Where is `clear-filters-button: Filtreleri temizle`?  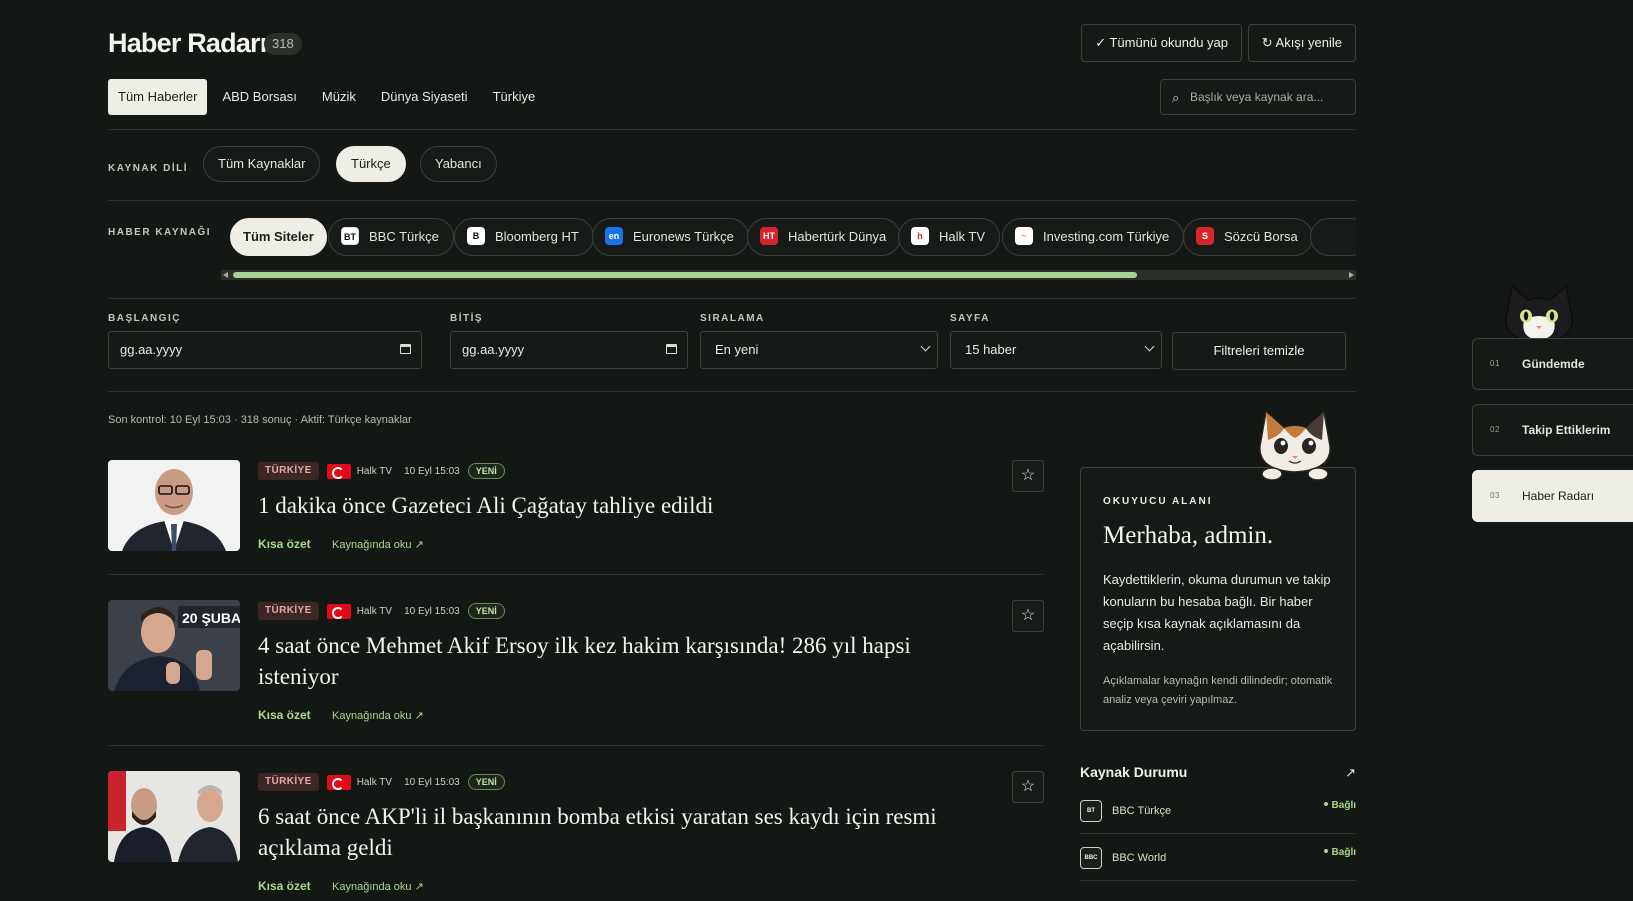 clear-filters-button: Filtreleri temizle is located at coordinates (1259, 351).